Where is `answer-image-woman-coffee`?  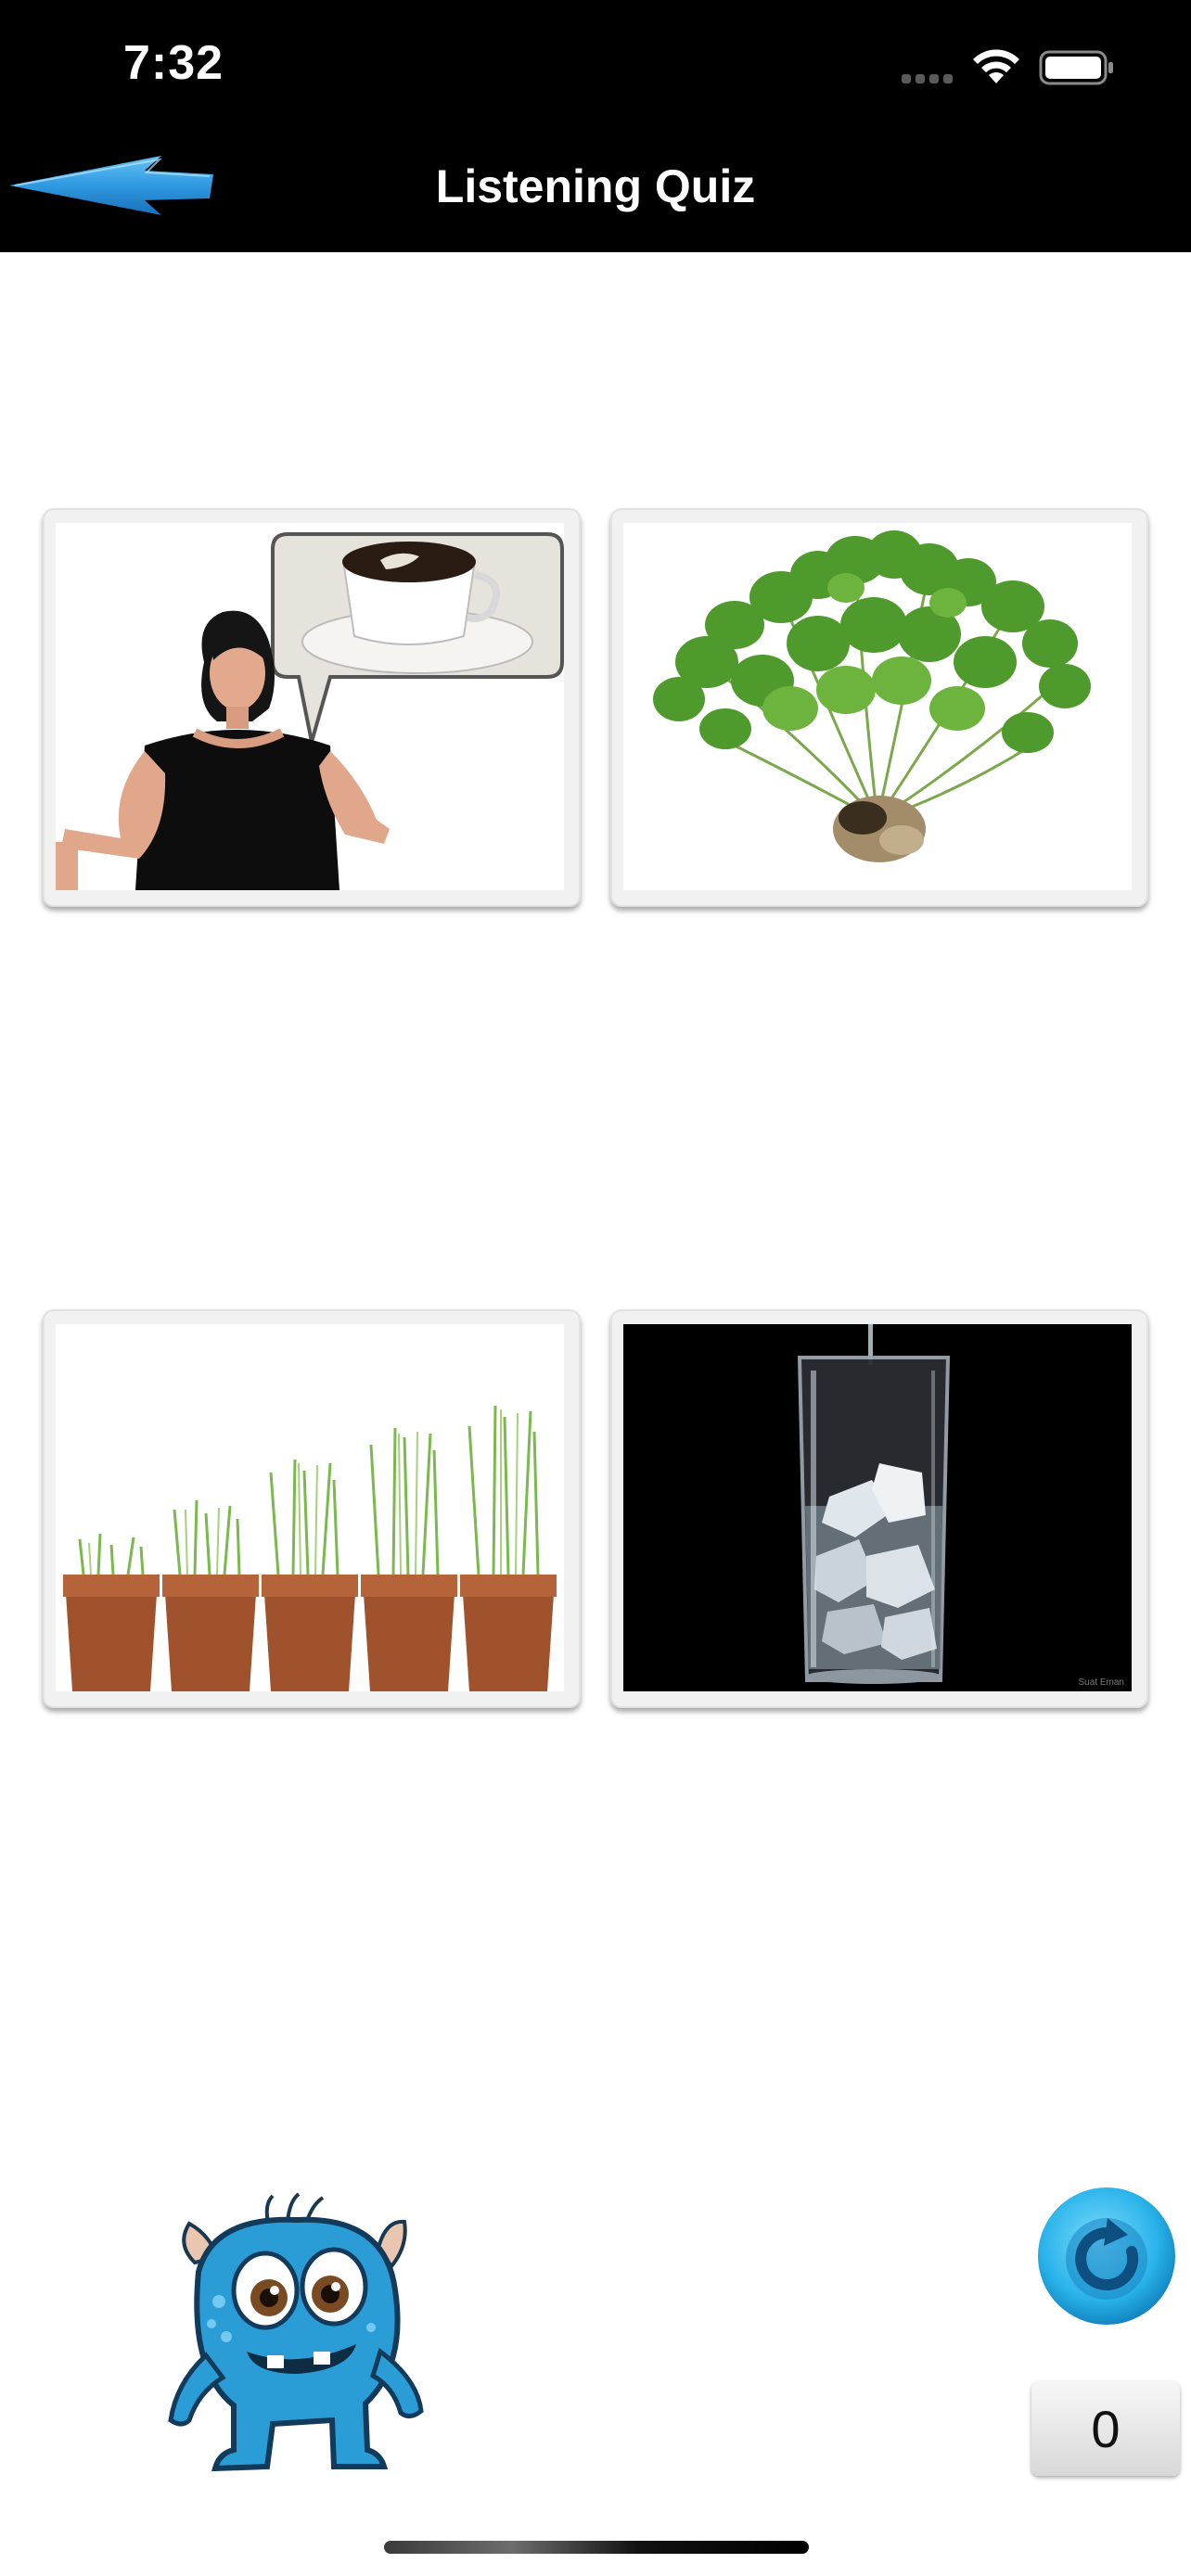
answer-image-woman-coffee is located at coordinates (310, 706).